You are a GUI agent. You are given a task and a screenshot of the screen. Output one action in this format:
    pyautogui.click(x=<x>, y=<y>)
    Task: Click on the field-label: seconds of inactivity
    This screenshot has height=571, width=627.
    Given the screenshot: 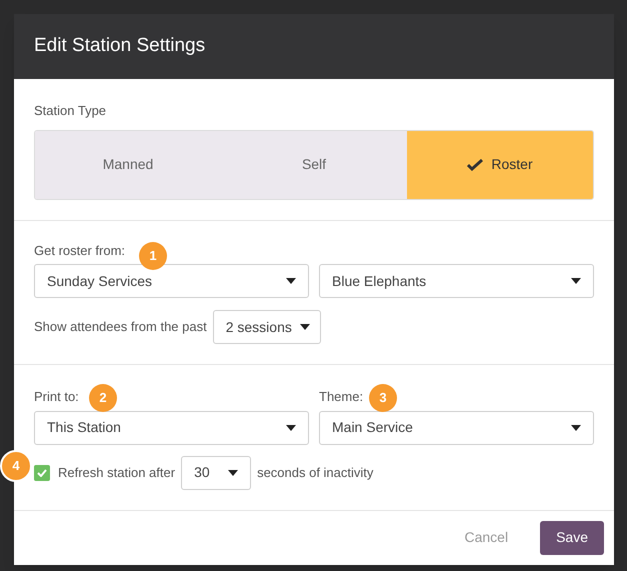 What is the action you would take?
    pyautogui.click(x=315, y=473)
    